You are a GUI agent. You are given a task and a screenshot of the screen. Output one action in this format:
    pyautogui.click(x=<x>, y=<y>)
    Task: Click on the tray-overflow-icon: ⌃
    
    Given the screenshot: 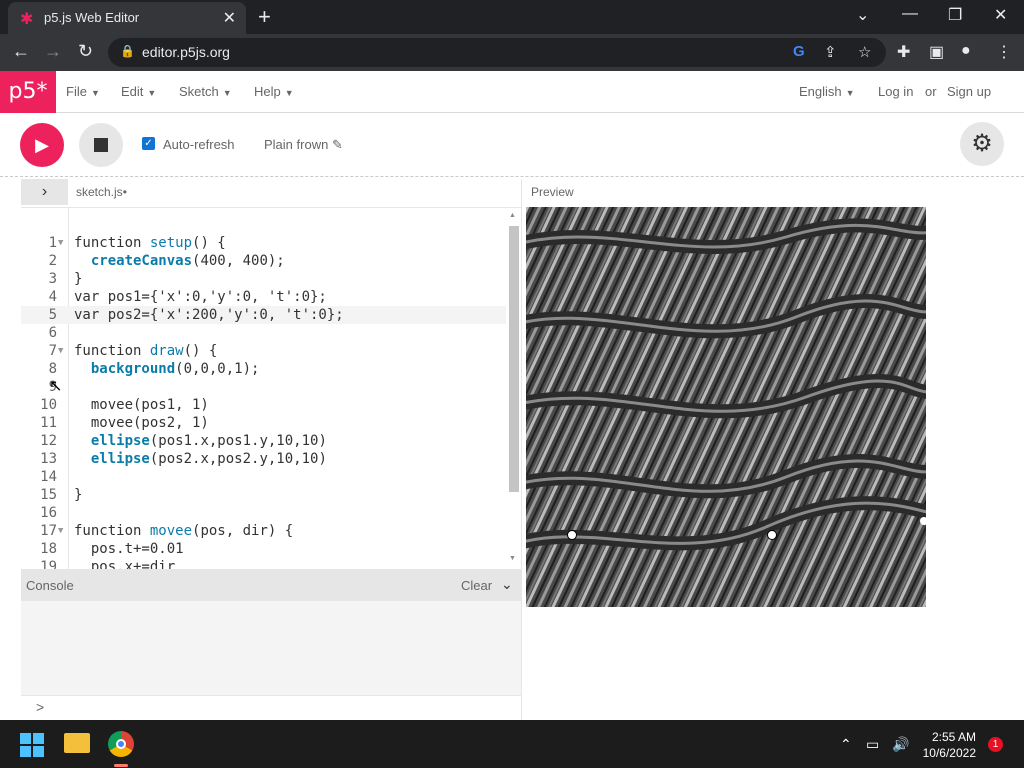 What is the action you would take?
    pyautogui.click(x=846, y=744)
    